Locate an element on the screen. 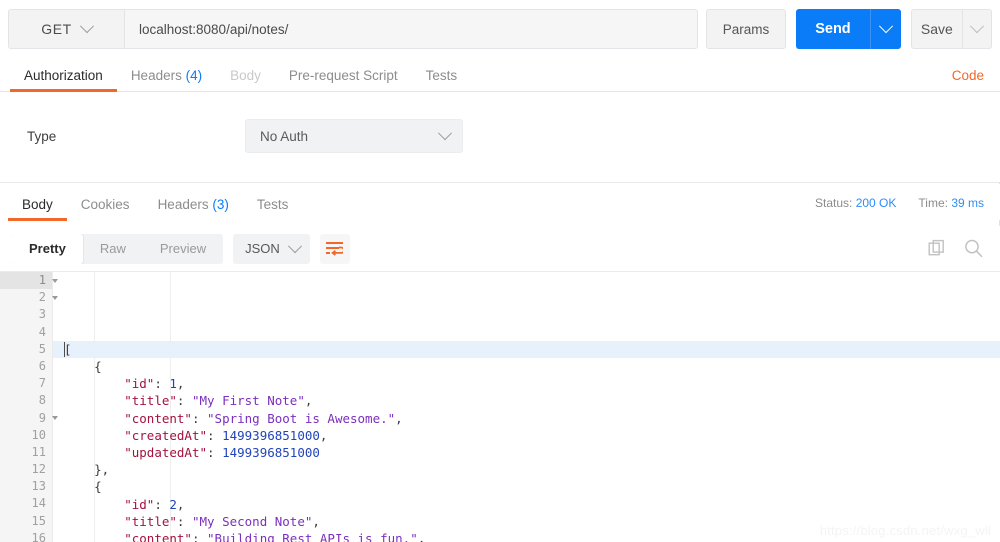 The image size is (1000, 542). search-button is located at coordinates (973, 248).